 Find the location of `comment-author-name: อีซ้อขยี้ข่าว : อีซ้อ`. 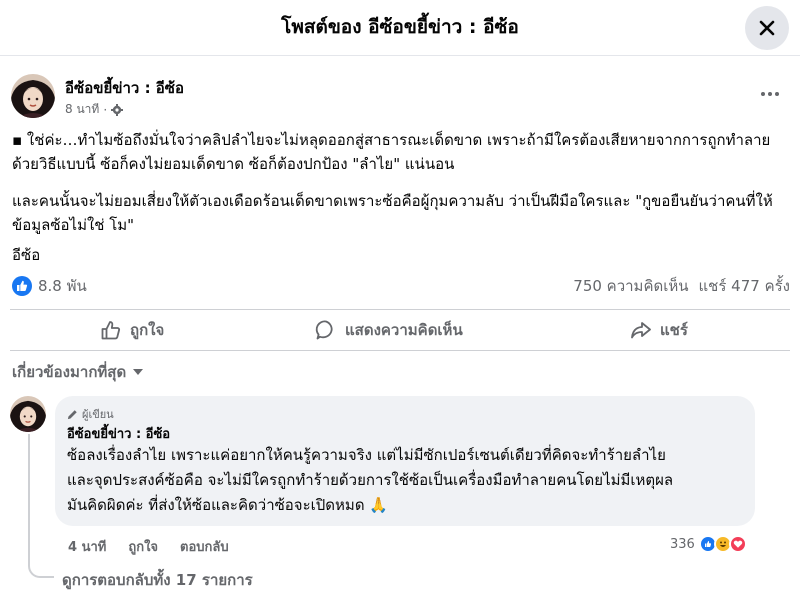

comment-author-name: อีซ้อขยี้ข่าว : อีซ้อ is located at coordinates (118, 433).